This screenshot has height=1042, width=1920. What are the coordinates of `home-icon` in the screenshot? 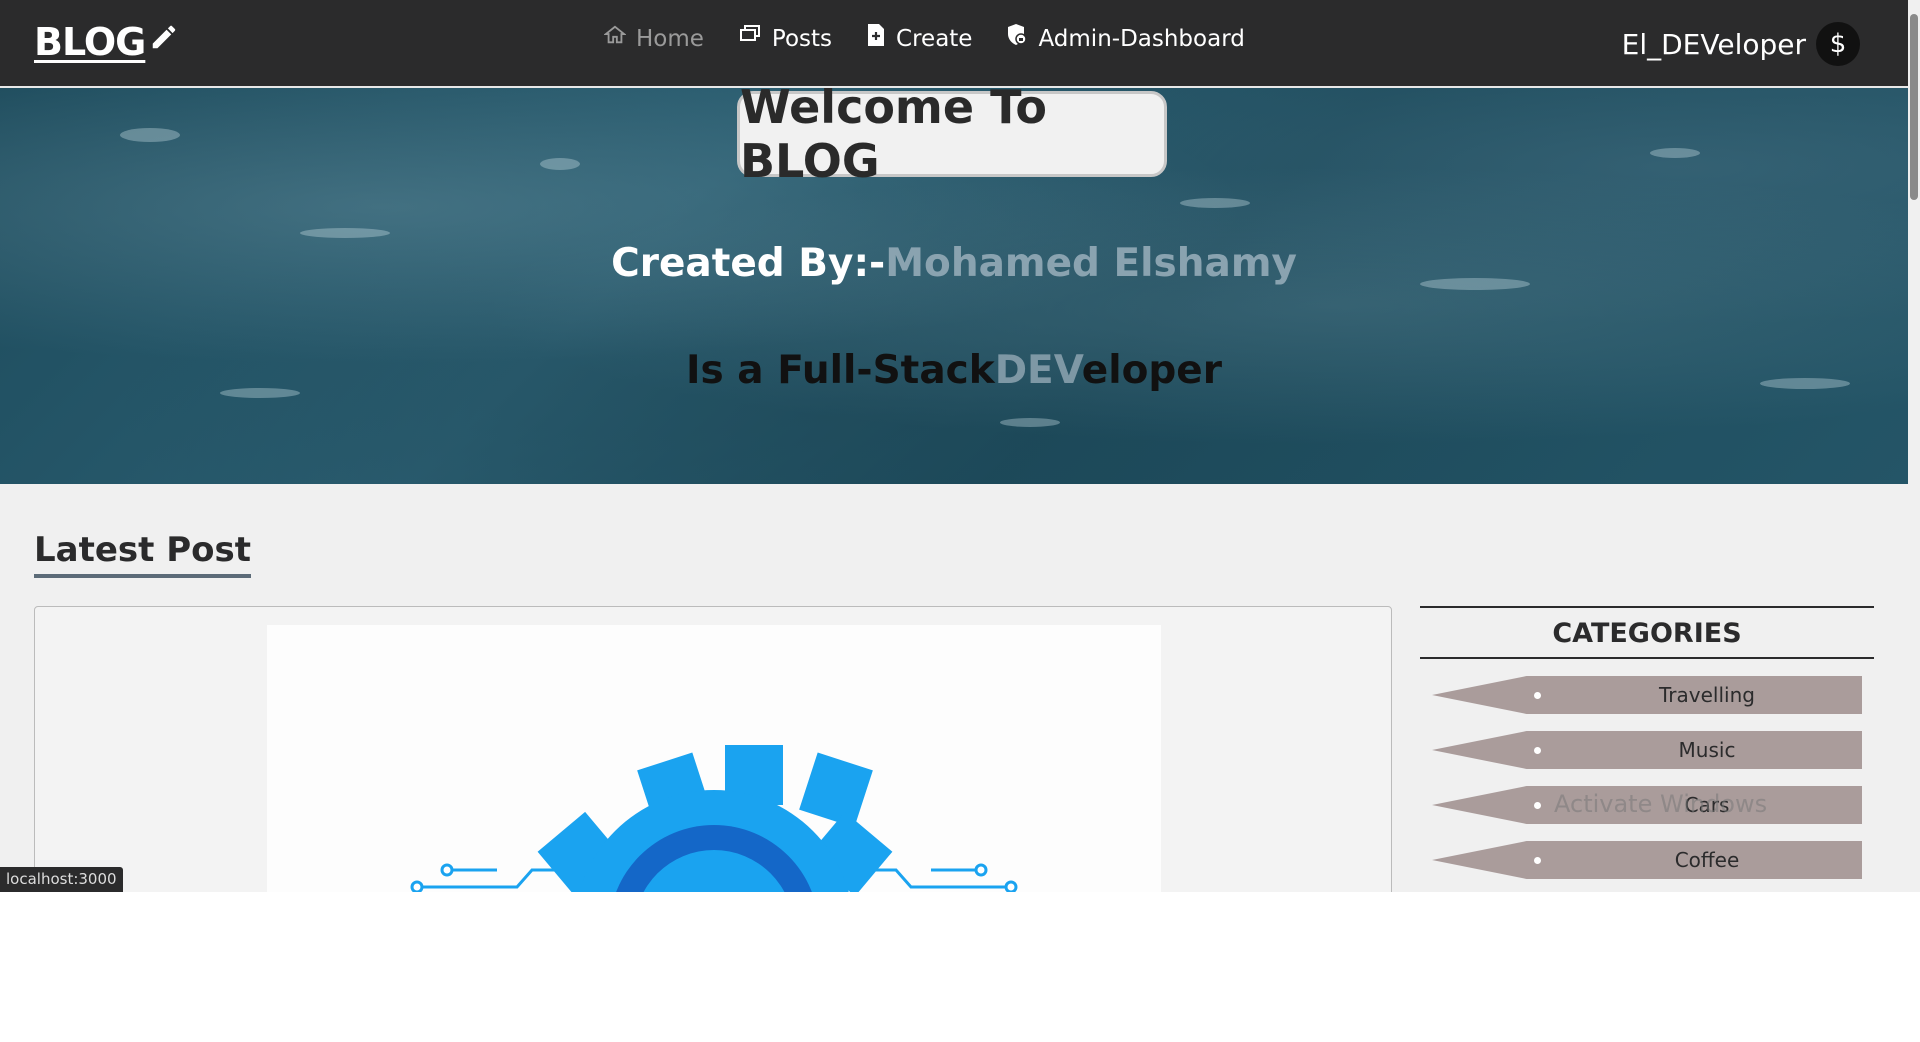 It's located at (615, 34).